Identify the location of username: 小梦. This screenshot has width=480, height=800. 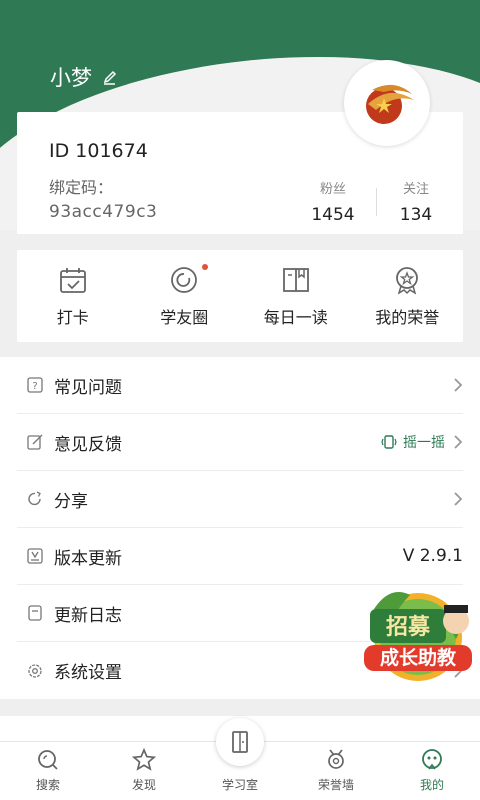
(71, 78).